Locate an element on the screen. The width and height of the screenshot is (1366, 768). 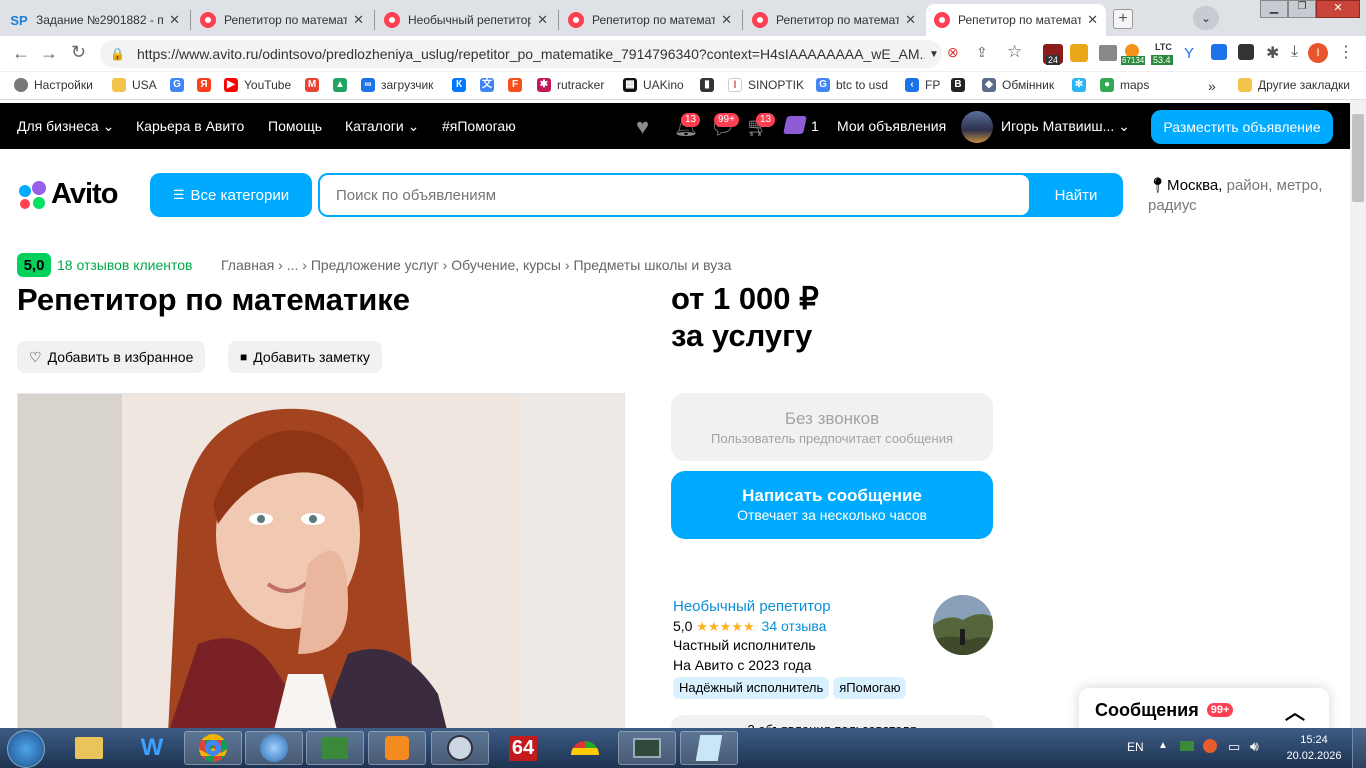
new-tab-icon: + is located at coordinates (1123, 19).